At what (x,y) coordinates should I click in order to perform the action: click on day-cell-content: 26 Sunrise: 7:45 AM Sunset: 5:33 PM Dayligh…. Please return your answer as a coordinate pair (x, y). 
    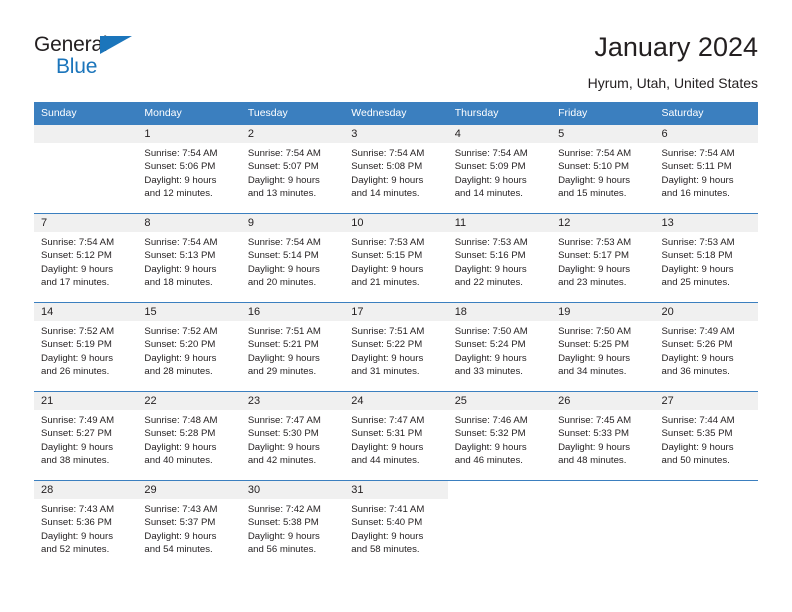
    Looking at the image, I should click on (603, 436).